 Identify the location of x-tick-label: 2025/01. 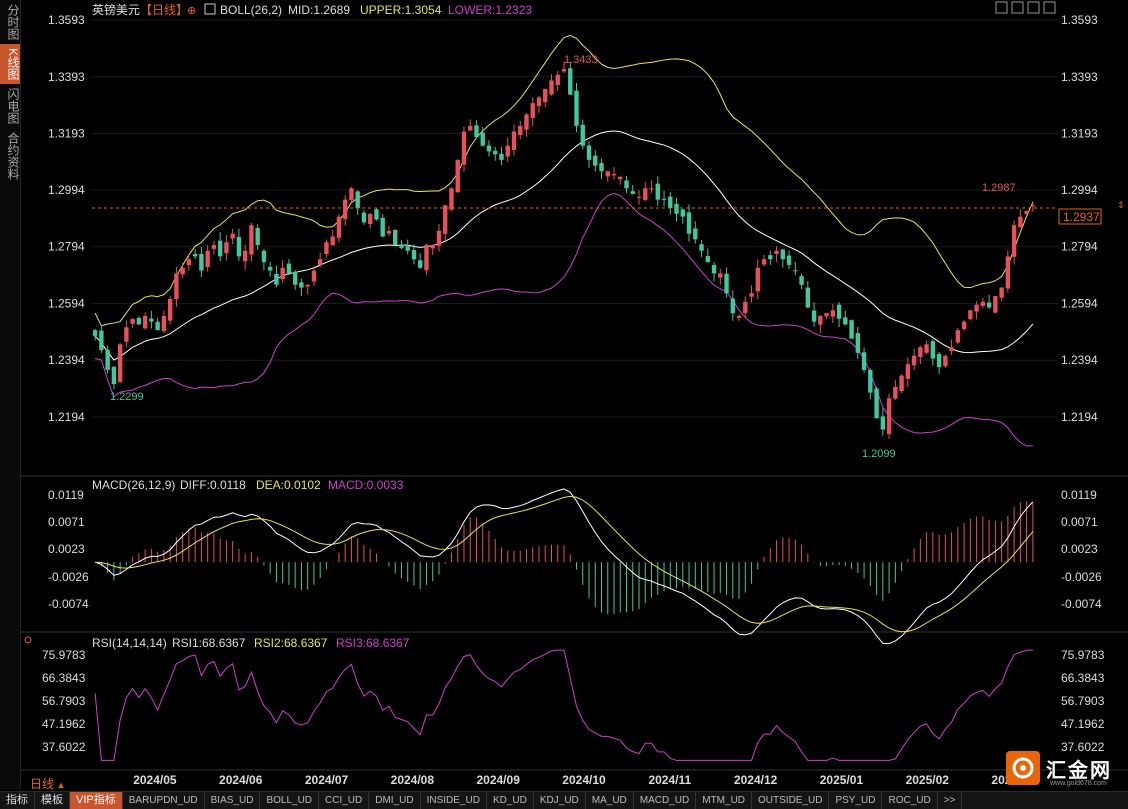
(842, 780).